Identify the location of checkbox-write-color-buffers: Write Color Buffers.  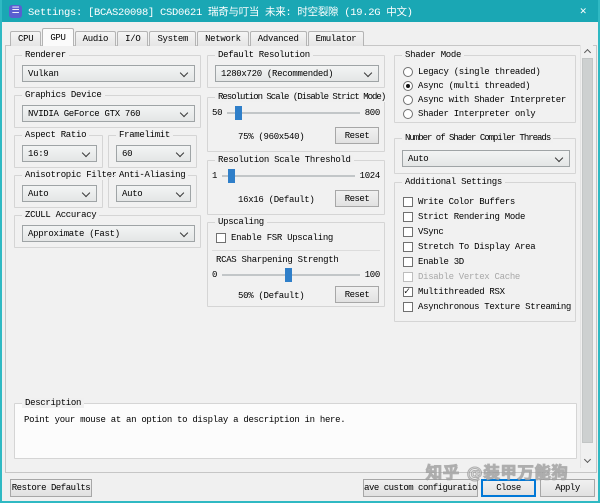
(459, 202).